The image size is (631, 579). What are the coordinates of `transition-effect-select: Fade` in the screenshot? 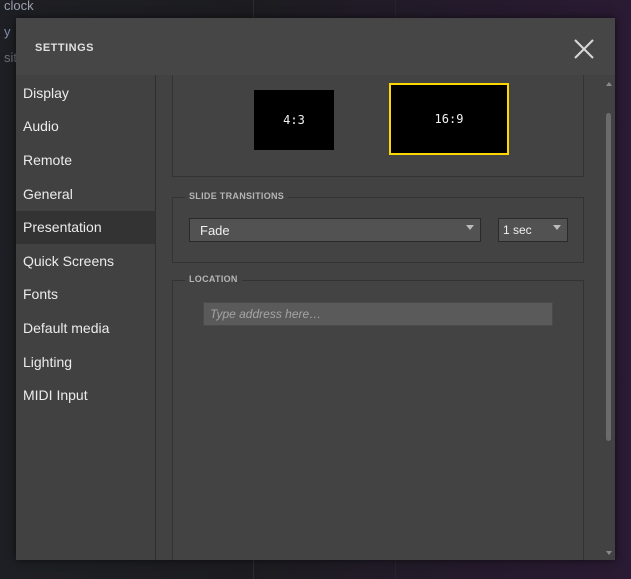 It's located at (335, 230).